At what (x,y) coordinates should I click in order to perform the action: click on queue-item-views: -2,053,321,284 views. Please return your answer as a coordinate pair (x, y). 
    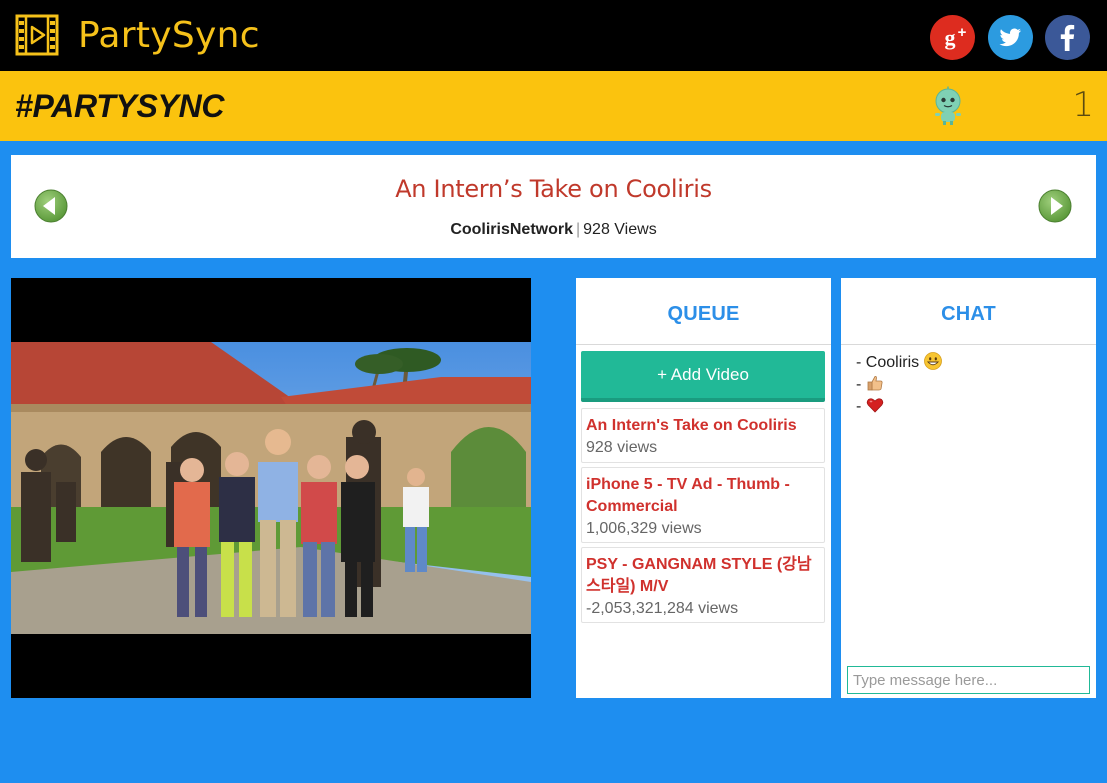
    Looking at the image, I should click on (662, 608).